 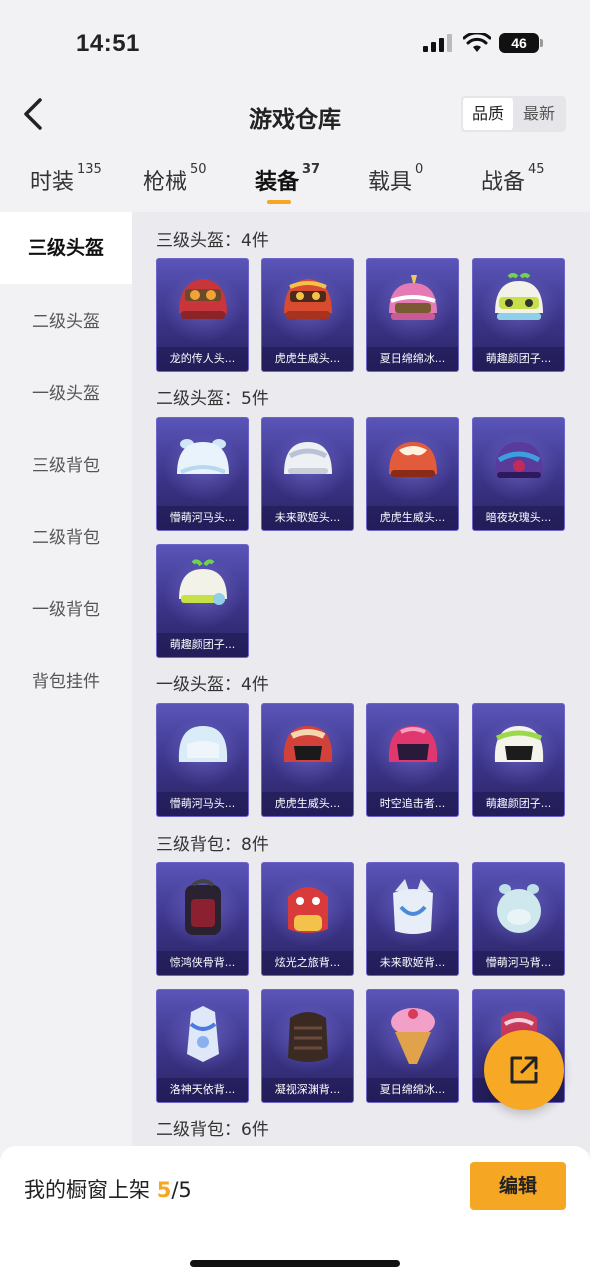 What do you see at coordinates (66, 466) in the screenshot?
I see `sidebar-item-level3-backpack: 三级背包` at bounding box center [66, 466].